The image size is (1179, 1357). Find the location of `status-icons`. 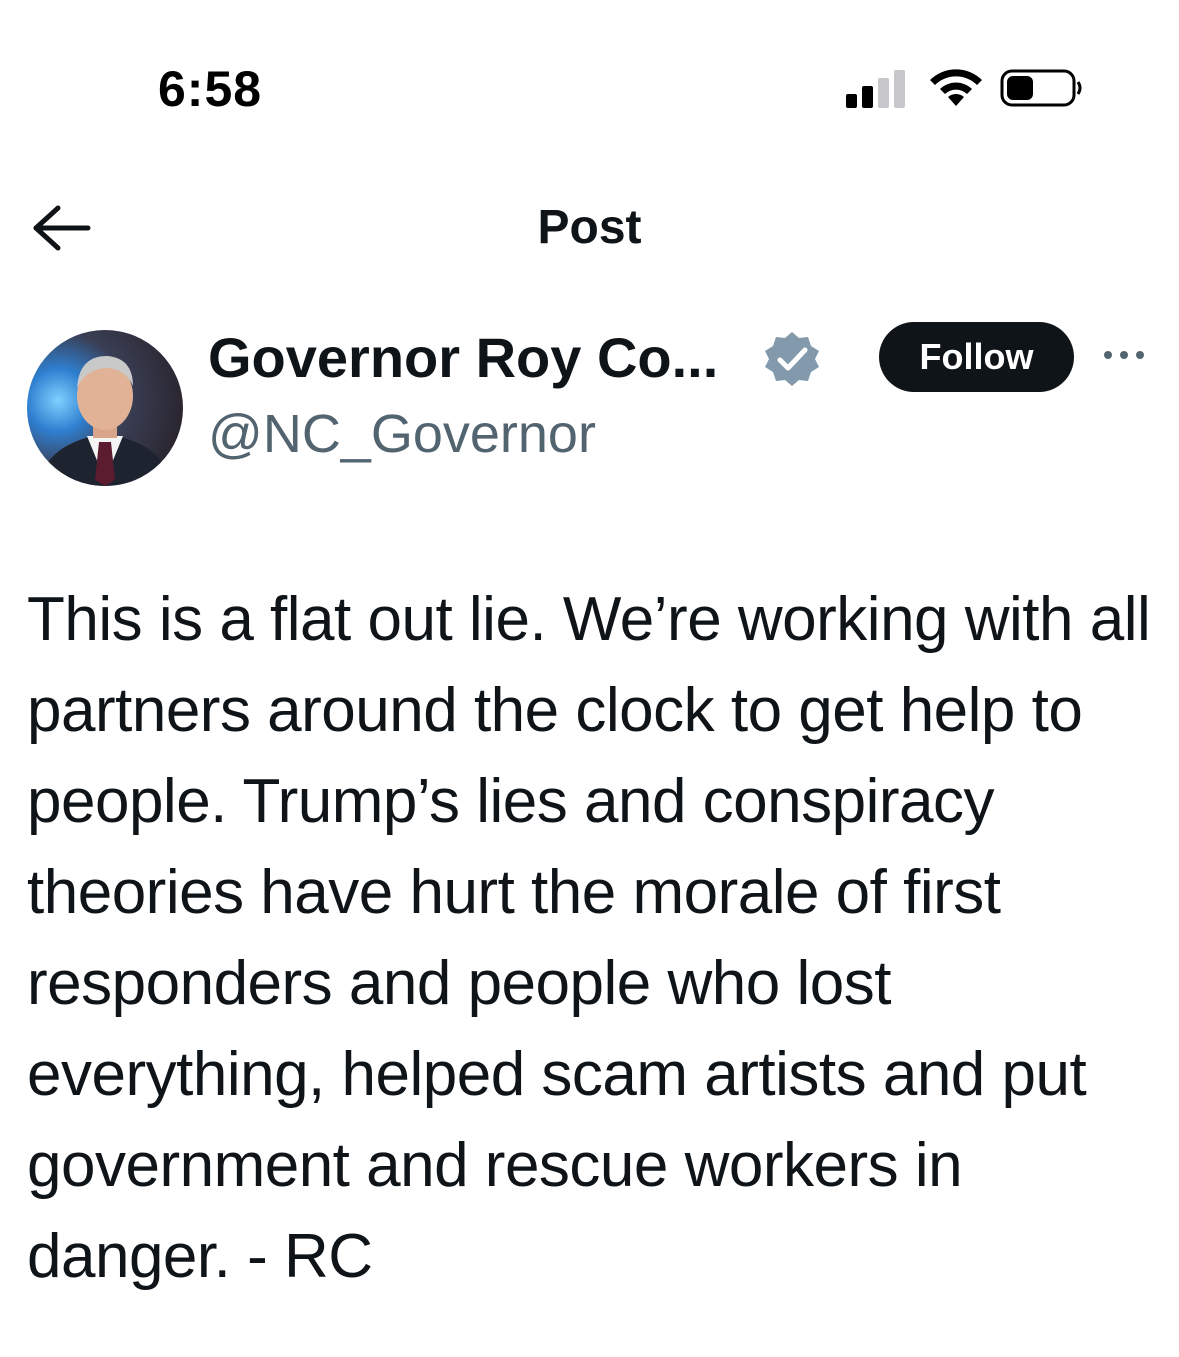

status-icons is located at coordinates (965, 88).